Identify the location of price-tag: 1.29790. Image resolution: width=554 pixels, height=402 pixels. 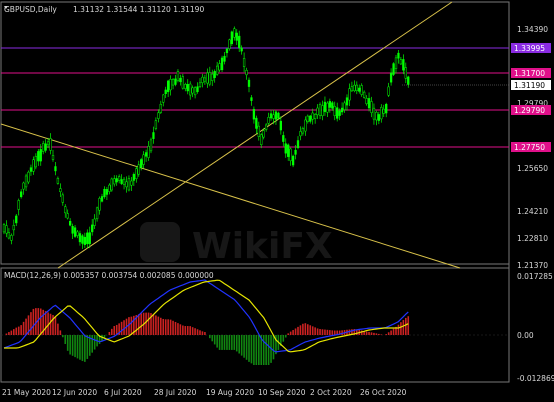
(529, 110).